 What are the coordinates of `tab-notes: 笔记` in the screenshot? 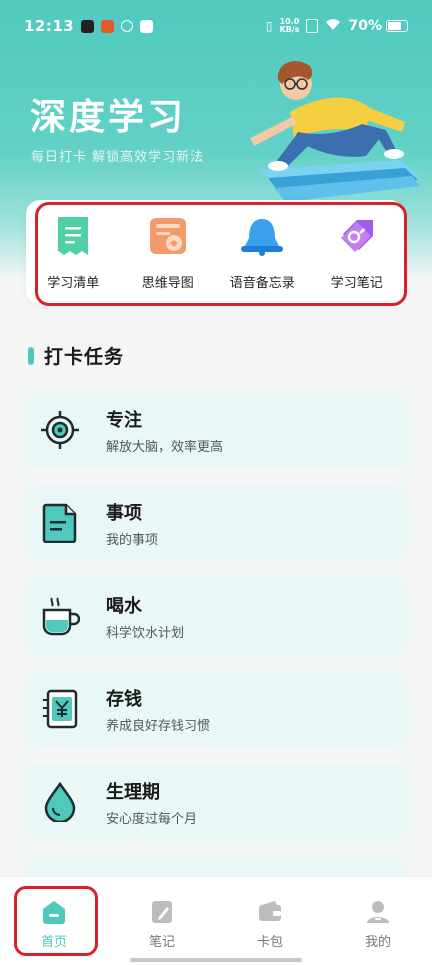 It's located at (162, 921).